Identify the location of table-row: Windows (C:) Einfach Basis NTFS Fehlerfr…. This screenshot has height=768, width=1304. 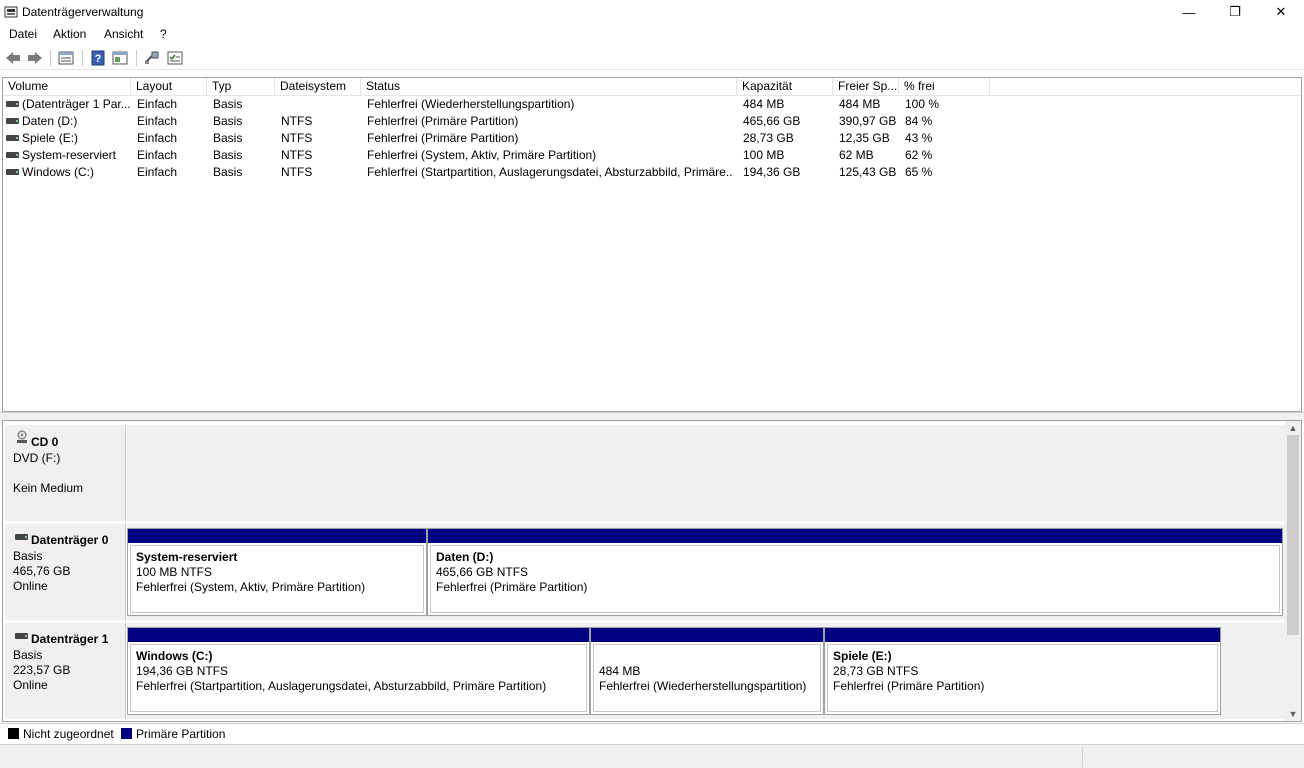
(652, 172).